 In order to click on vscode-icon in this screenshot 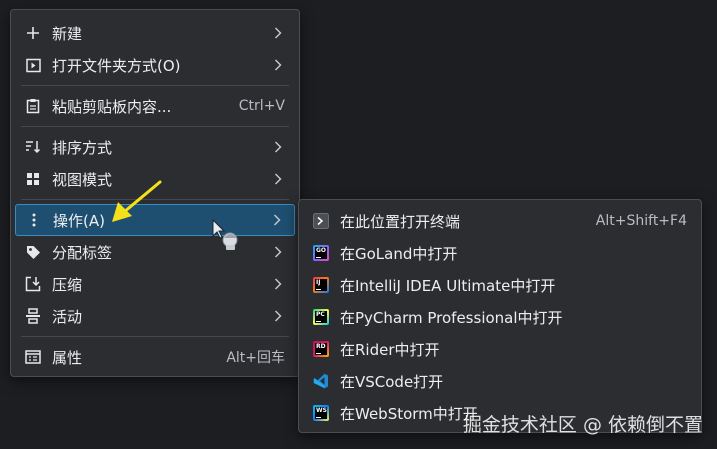, I will do `click(321, 381)`.